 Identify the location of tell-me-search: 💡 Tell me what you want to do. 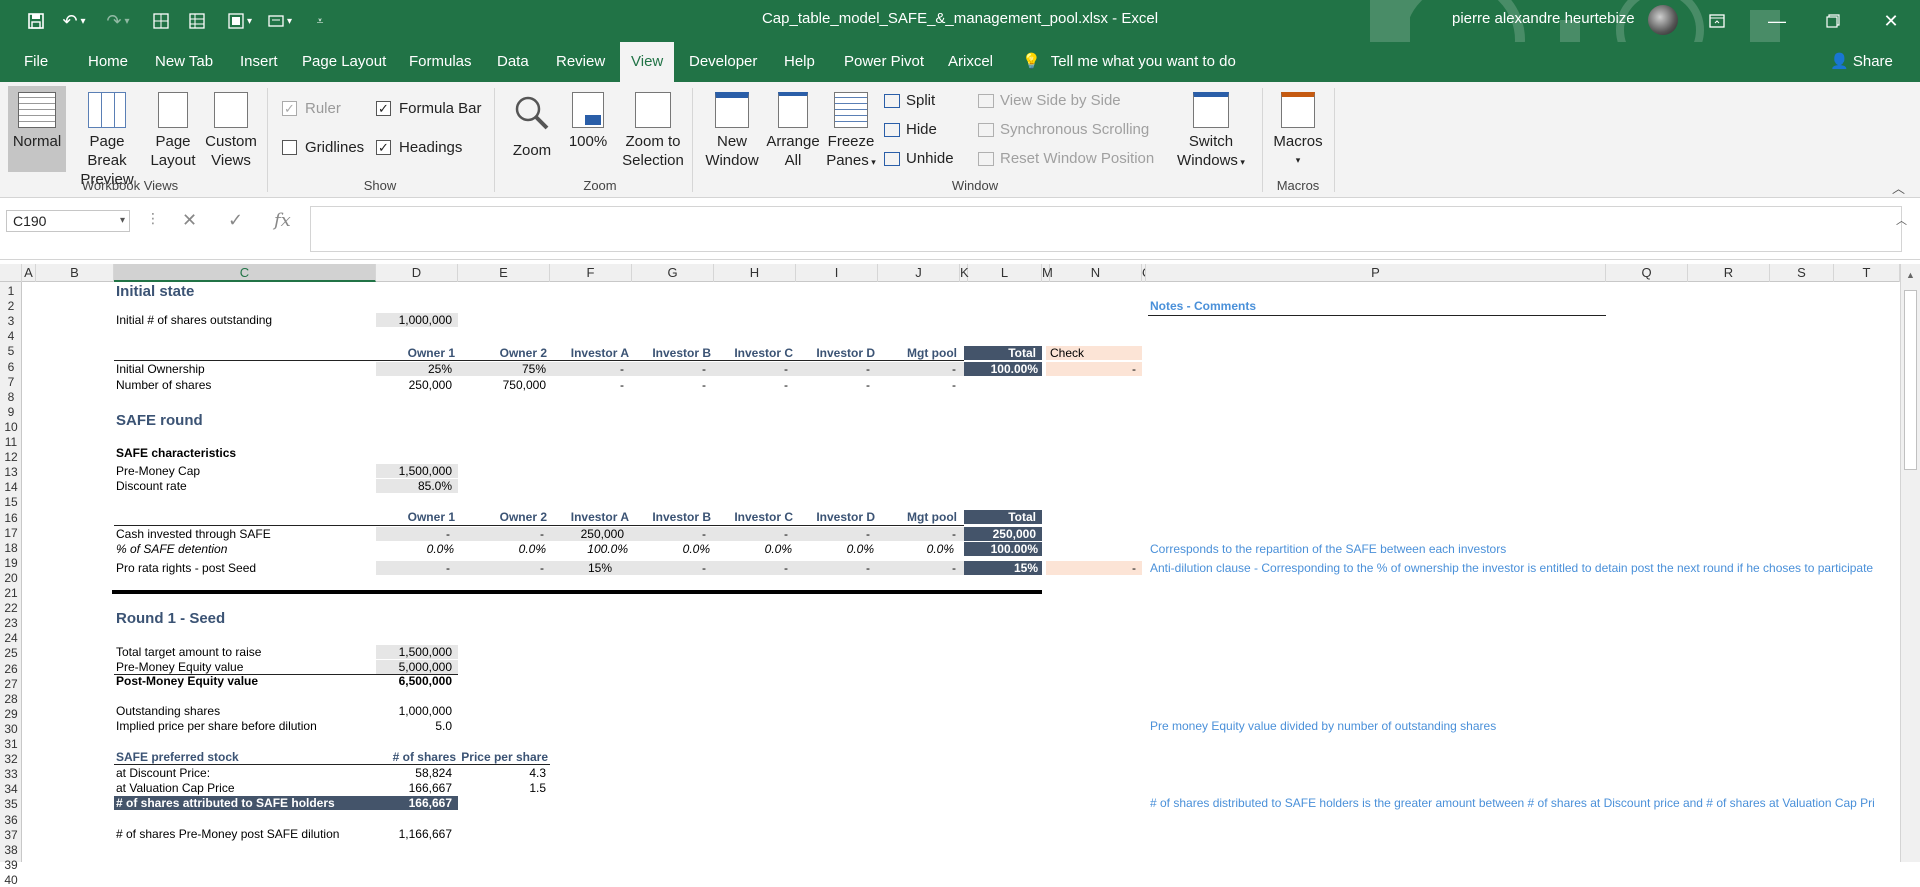
(1129, 62).